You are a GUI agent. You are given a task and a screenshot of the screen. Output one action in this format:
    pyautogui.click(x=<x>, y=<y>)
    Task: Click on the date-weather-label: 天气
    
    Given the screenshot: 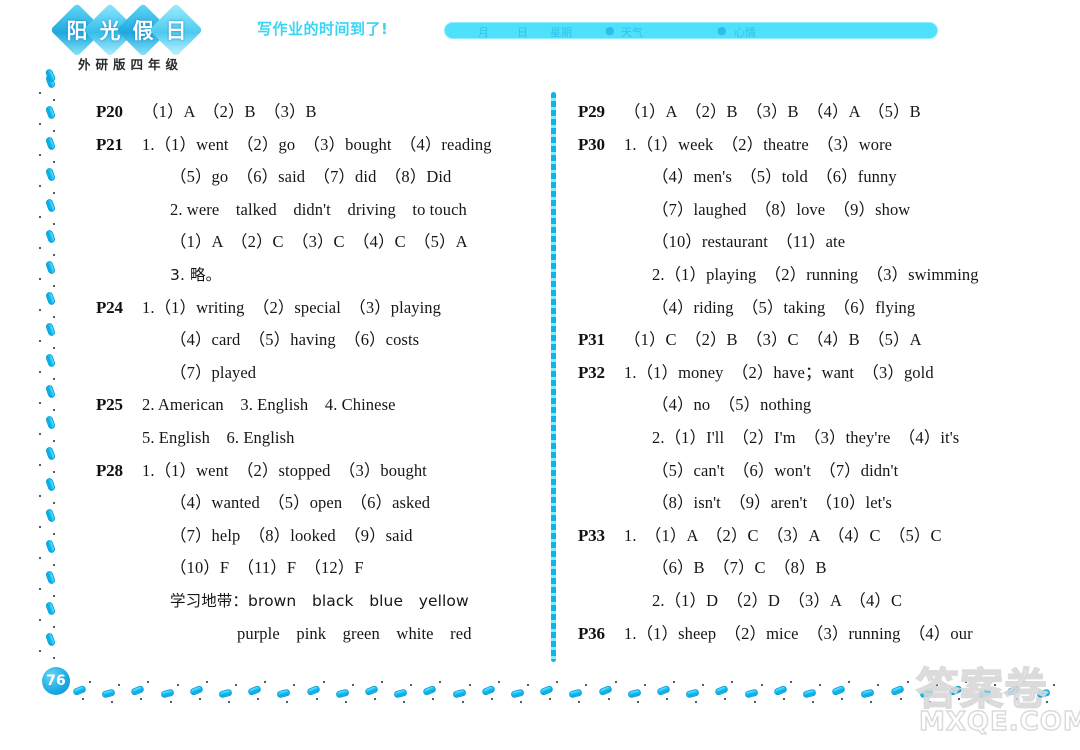 What is the action you would take?
    pyautogui.click(x=632, y=32)
    